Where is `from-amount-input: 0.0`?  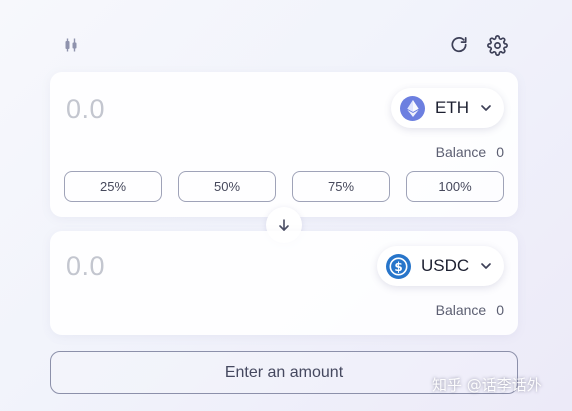
from-amount-input: 0.0 is located at coordinates (85, 109).